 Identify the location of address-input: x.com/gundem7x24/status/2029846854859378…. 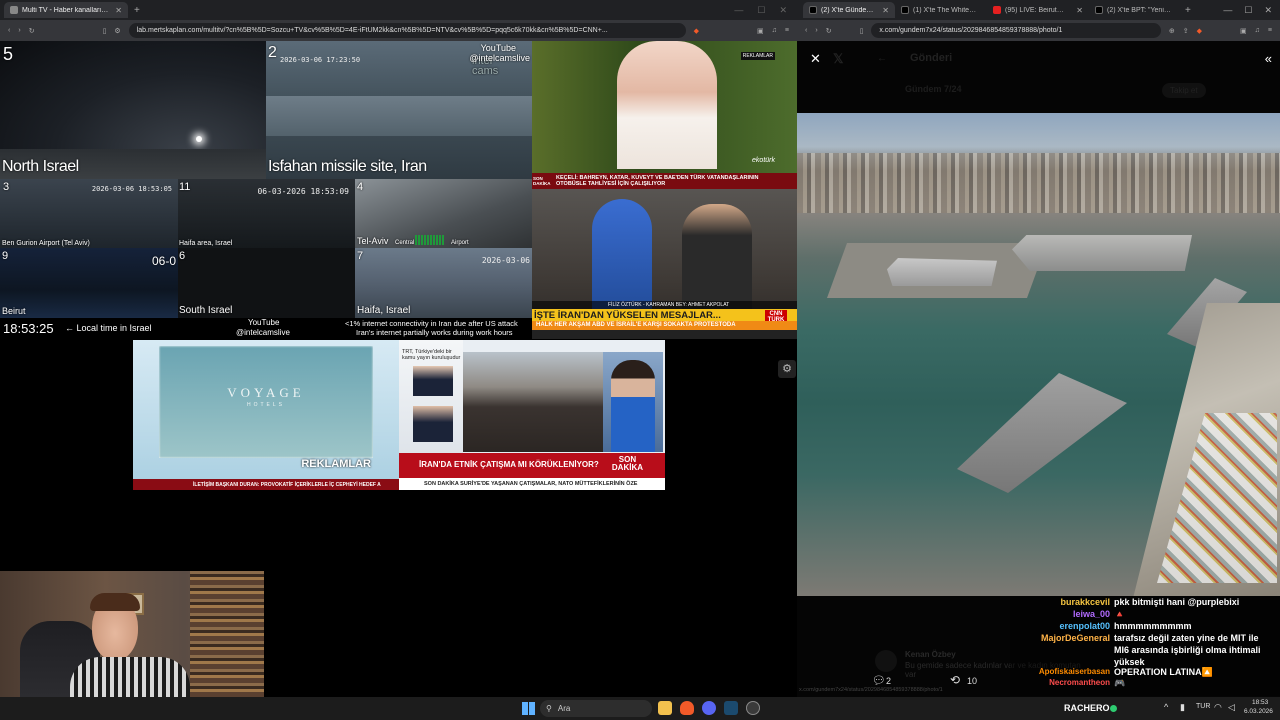
(1016, 30).